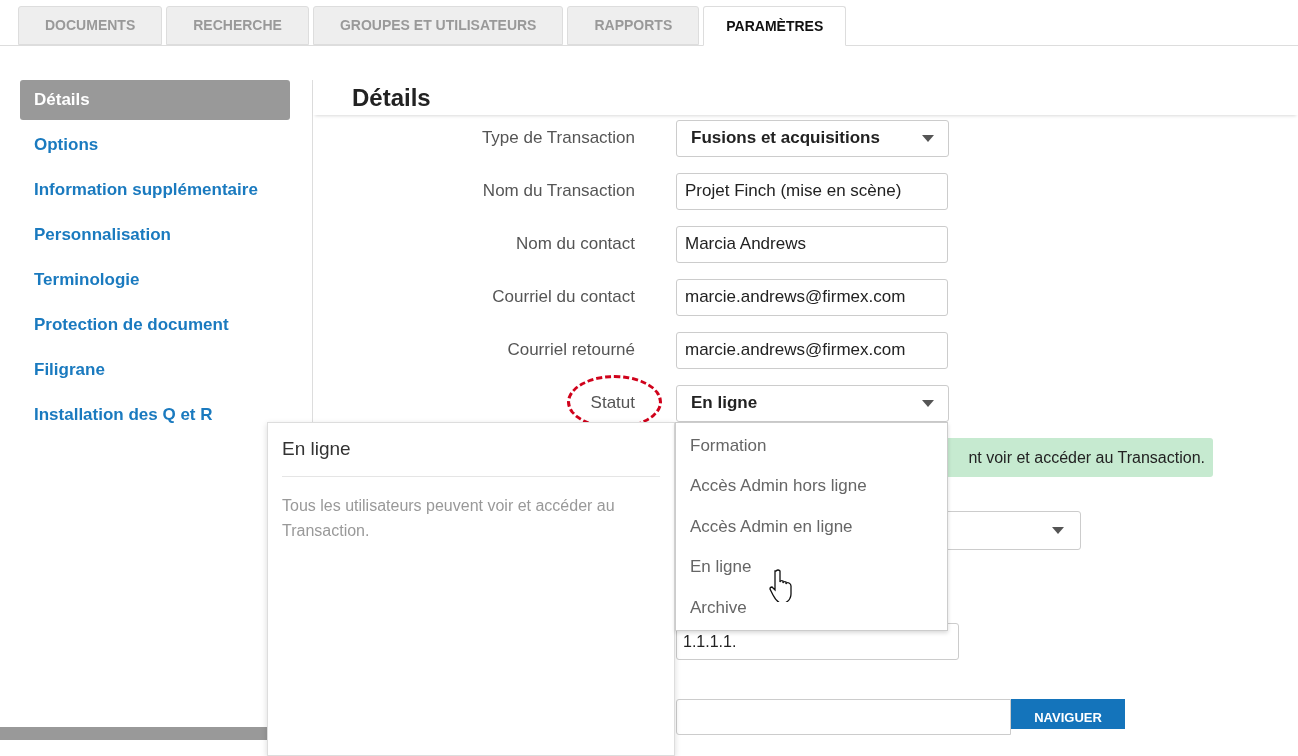 This screenshot has height=756, width=1298. Describe the element at coordinates (558, 191) in the screenshot. I see `field-label: Nom du Transaction` at that location.